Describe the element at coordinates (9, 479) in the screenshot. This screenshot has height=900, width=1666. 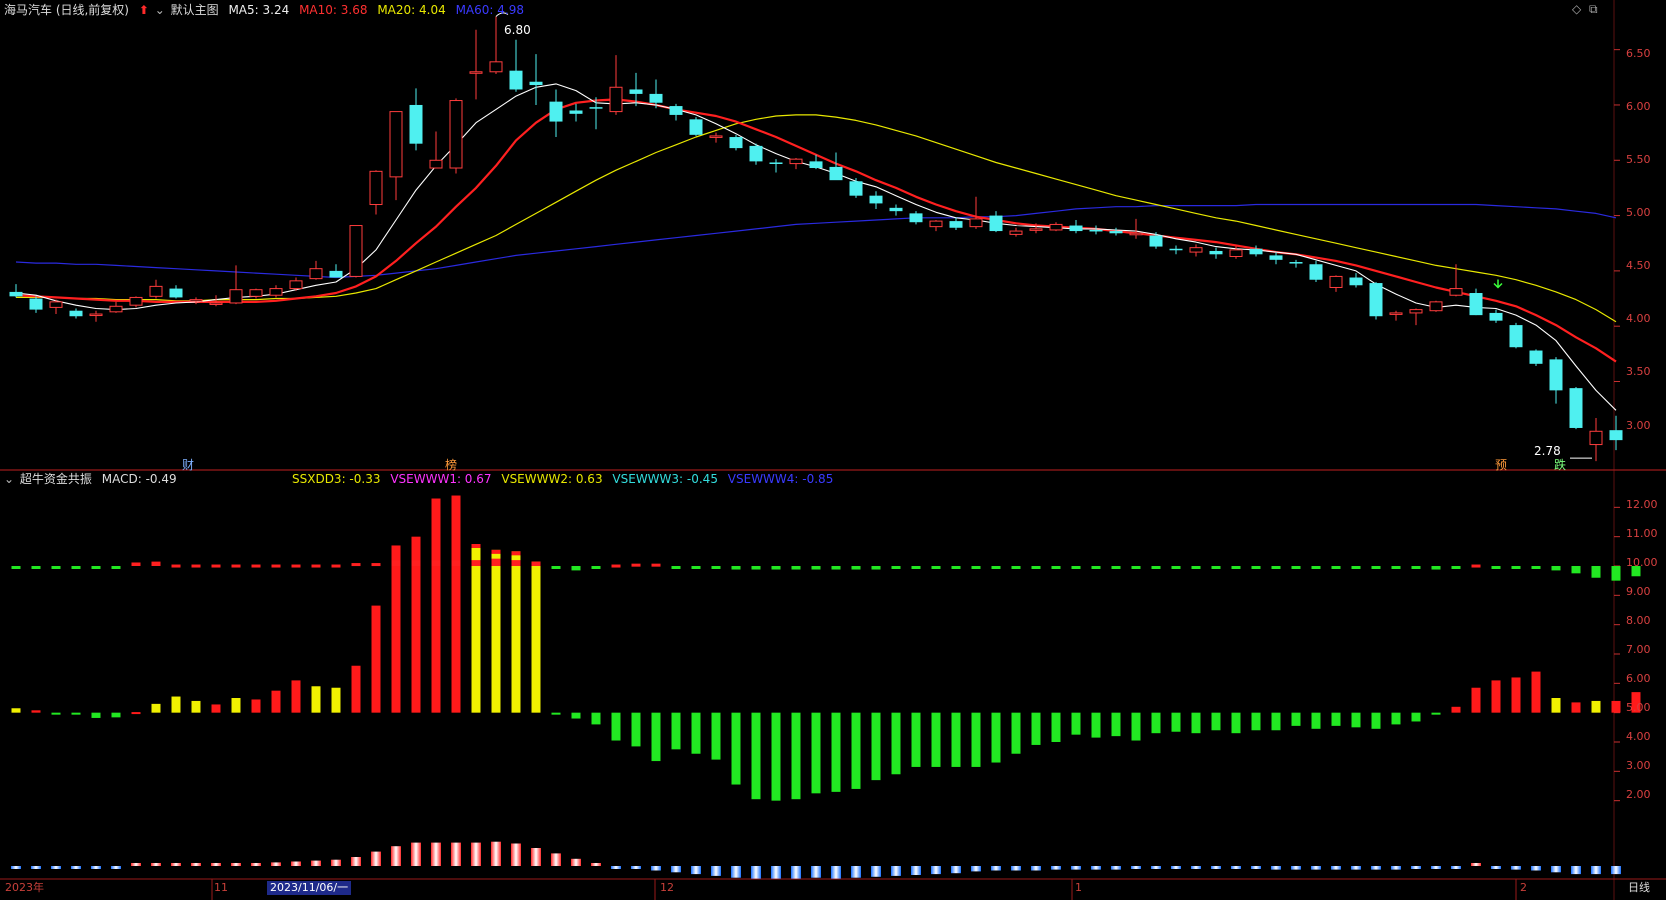
I see `indicator-toggle-icon: ⌄` at that location.